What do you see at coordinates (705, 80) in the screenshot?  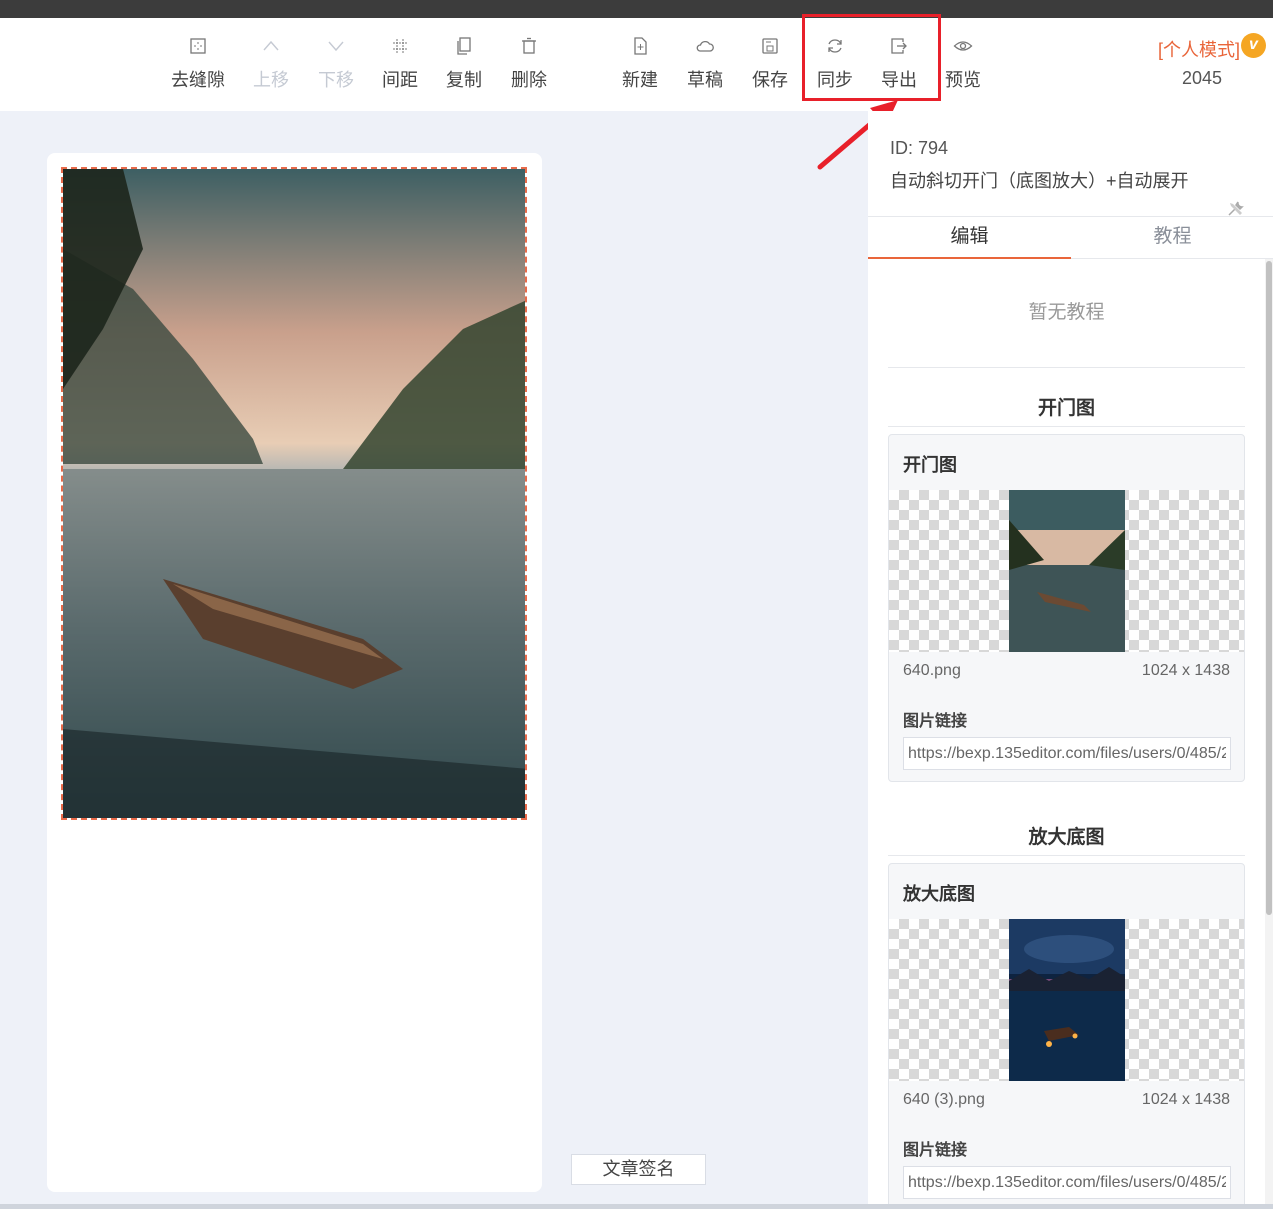 I see `toolbar-label: 草稿` at bounding box center [705, 80].